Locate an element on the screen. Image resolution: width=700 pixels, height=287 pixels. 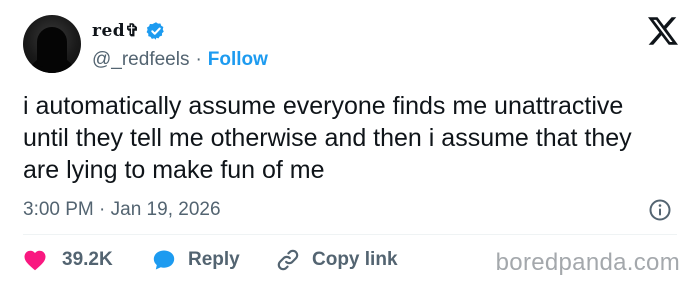
copy-link-button: Copy link is located at coordinates (336, 260).